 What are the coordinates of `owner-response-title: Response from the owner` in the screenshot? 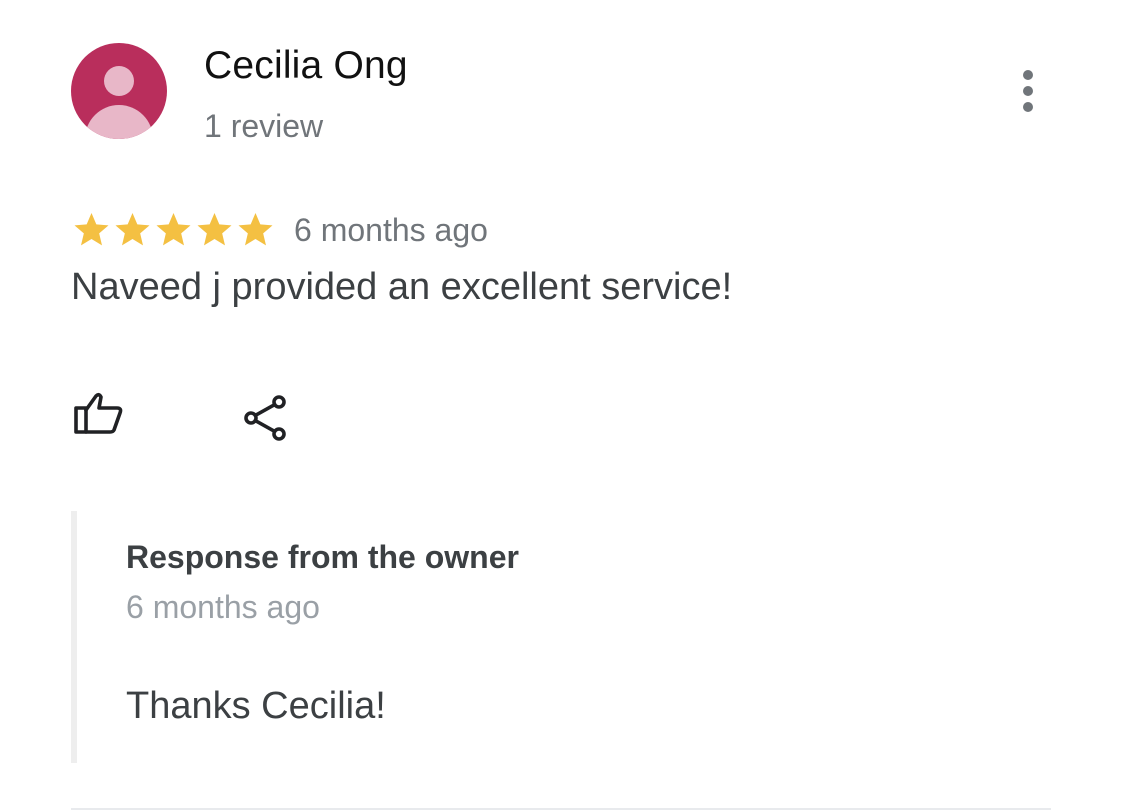 It's located at (322, 557).